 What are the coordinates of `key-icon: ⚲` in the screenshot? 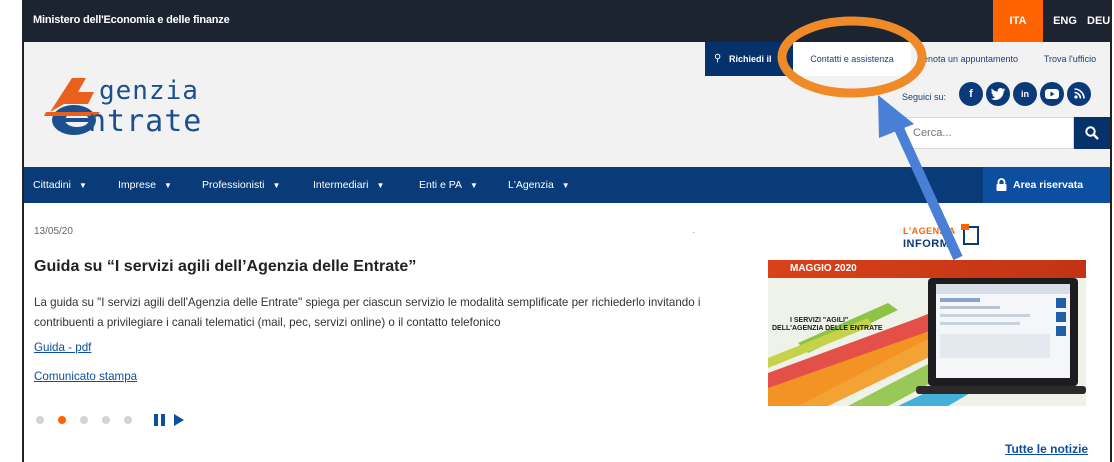 It's located at (718, 58).